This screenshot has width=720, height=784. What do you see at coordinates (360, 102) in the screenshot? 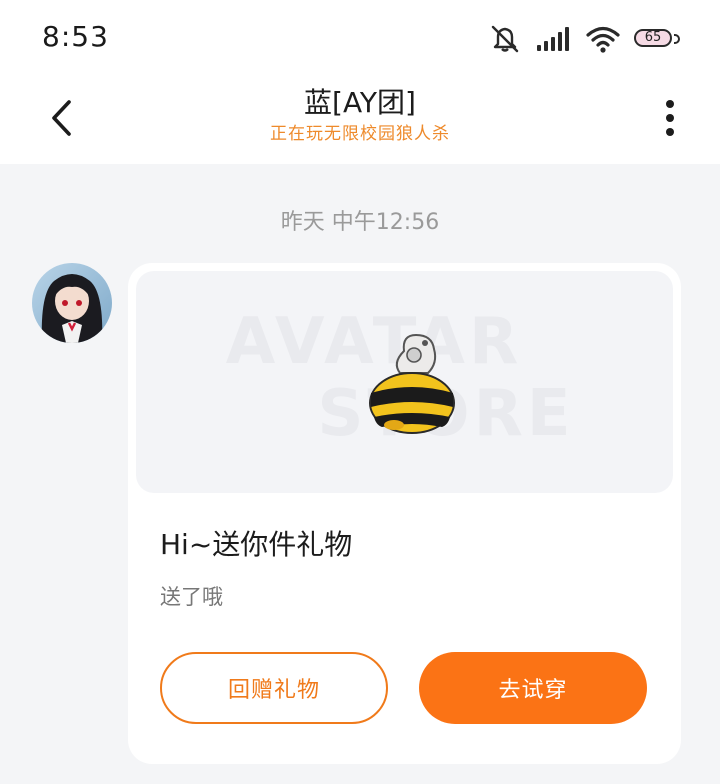
I see `chat-title: 蓝[AY团]` at bounding box center [360, 102].